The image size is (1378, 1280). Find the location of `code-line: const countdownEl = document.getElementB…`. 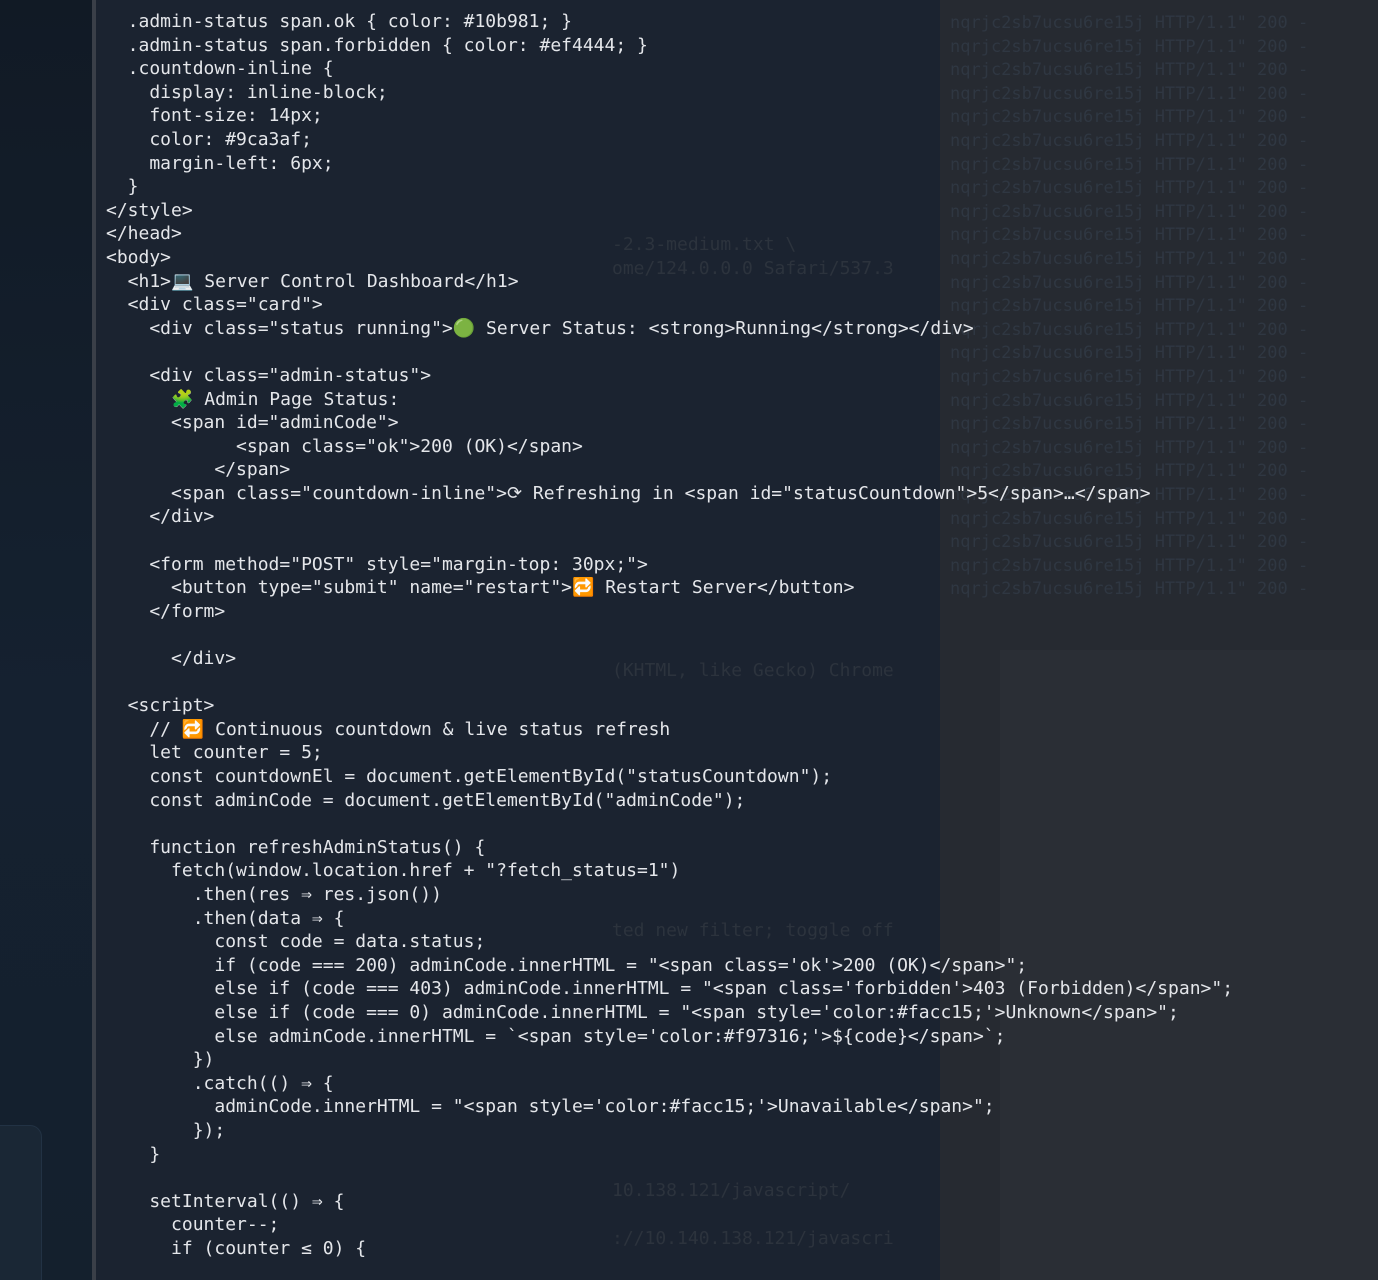

code-line: const countdownEl = document.getElementB… is located at coordinates (669, 777).